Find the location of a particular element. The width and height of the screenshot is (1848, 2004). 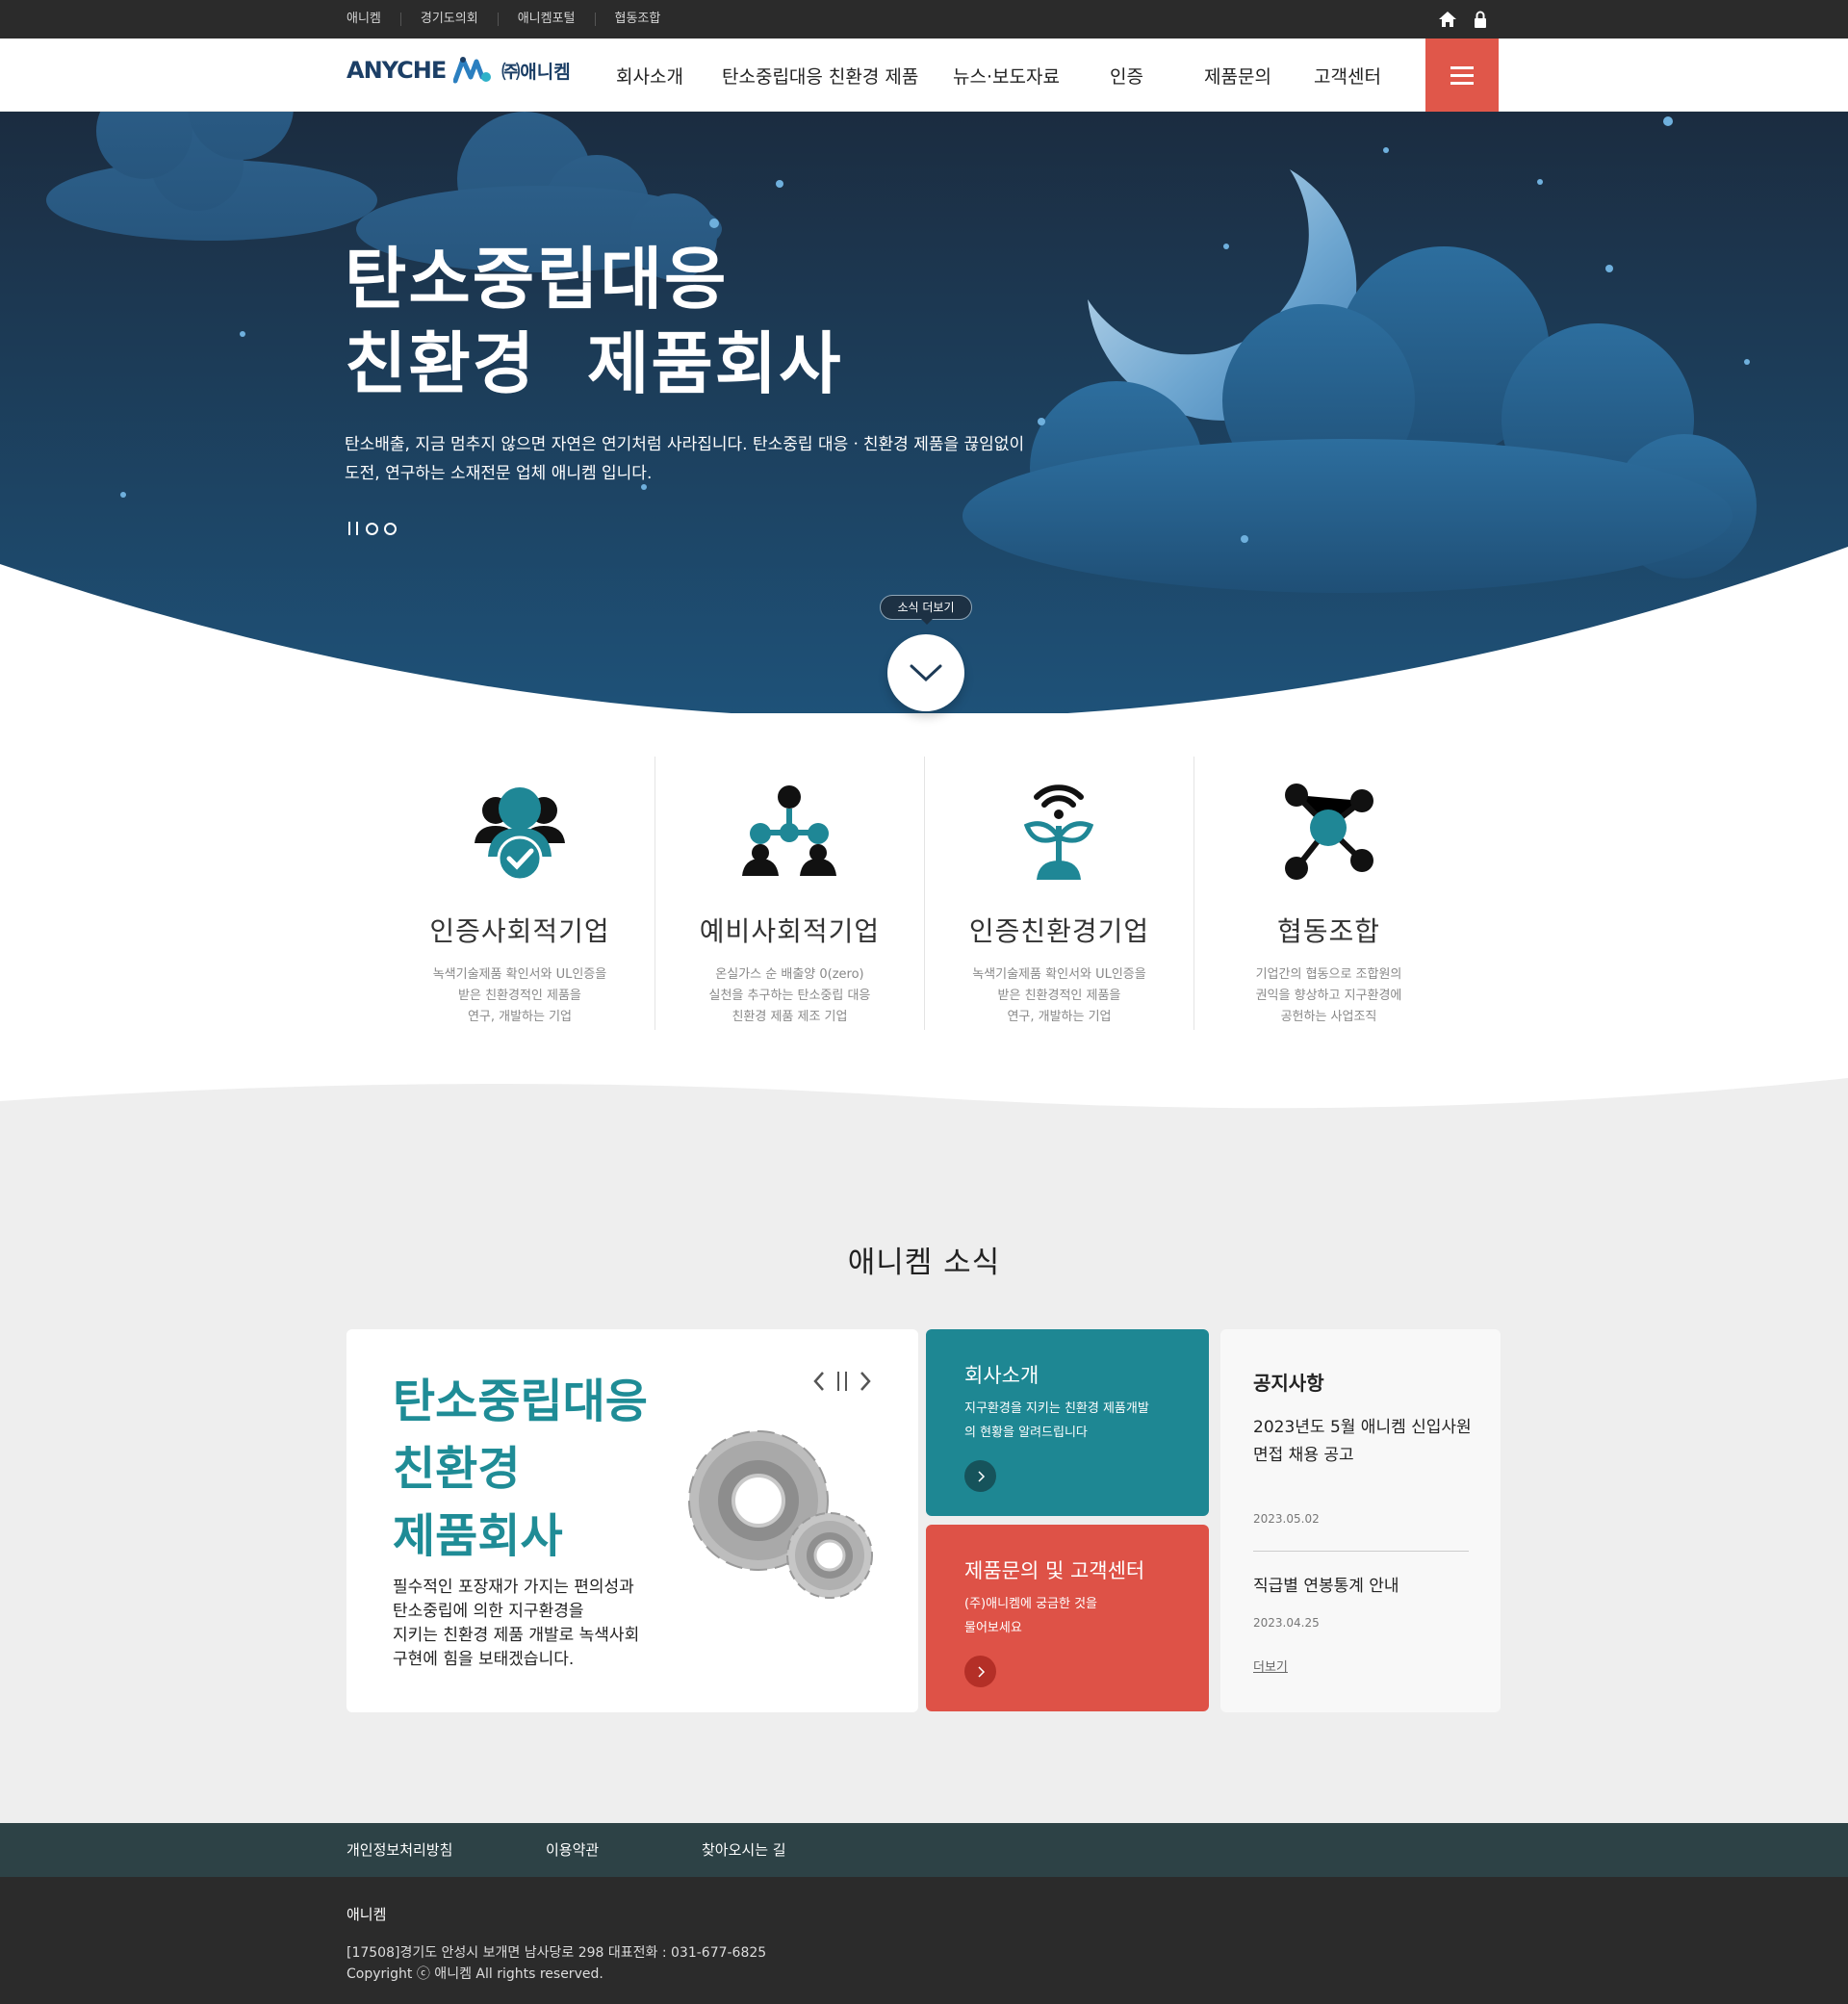

feature-title: 예비사회적기업 is located at coordinates (790, 931).